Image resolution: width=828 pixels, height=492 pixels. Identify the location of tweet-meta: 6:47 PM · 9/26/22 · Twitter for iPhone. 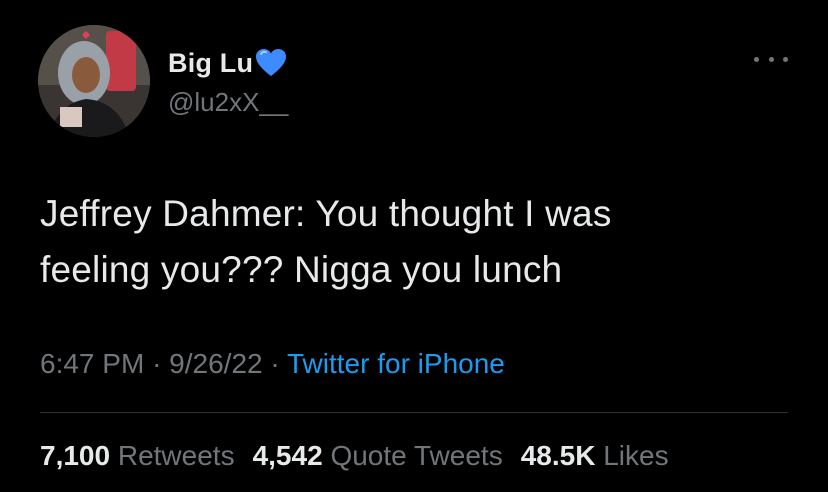
(272, 364).